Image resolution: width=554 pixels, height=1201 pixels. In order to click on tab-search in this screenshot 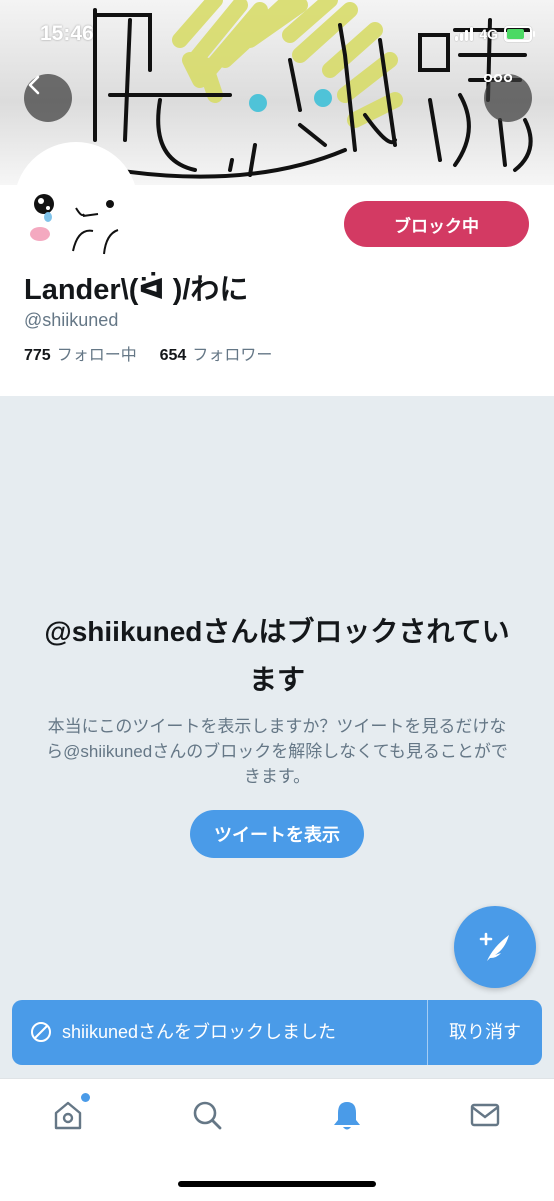, I will do `click(207, 1115)`.